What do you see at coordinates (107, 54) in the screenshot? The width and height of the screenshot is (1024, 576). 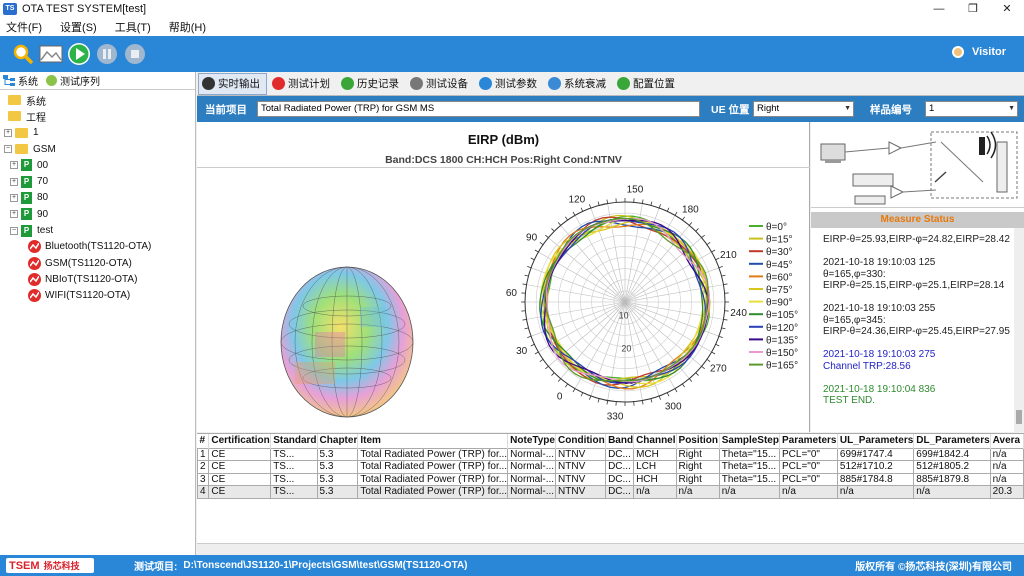 I see `pause-button` at bounding box center [107, 54].